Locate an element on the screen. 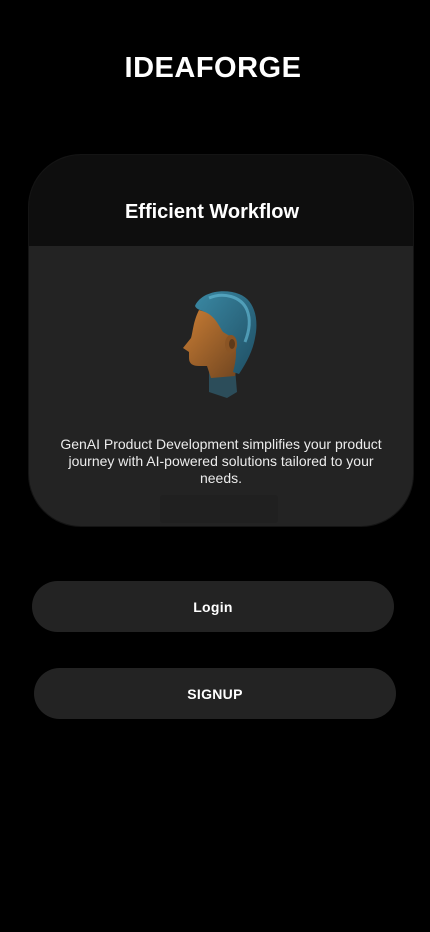 The height and width of the screenshot is (932, 430). ai-head-profile-icon is located at coordinates (220, 343).